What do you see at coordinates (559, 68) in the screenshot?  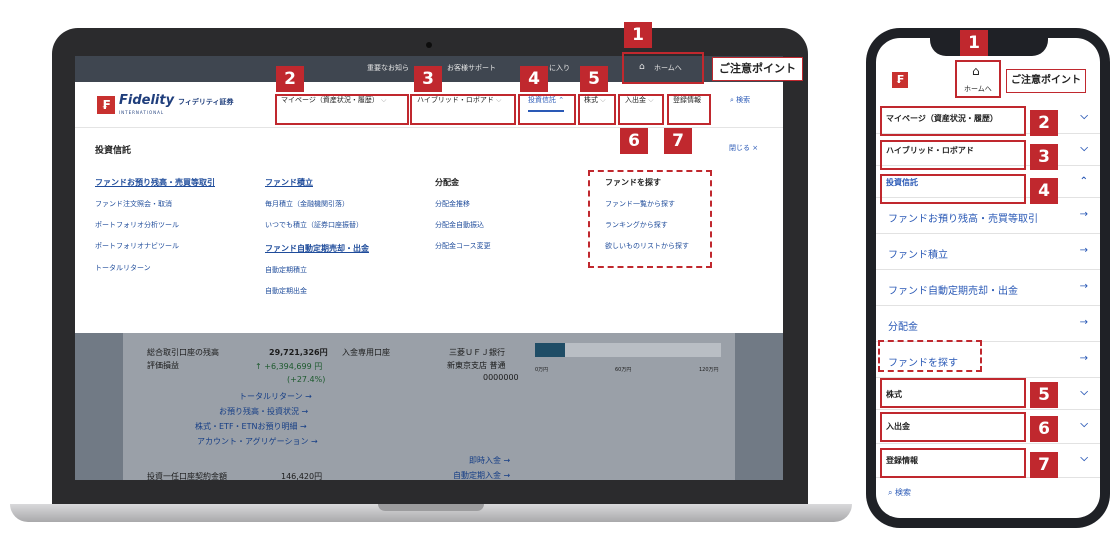 I see `favorites-link: に入り` at bounding box center [559, 68].